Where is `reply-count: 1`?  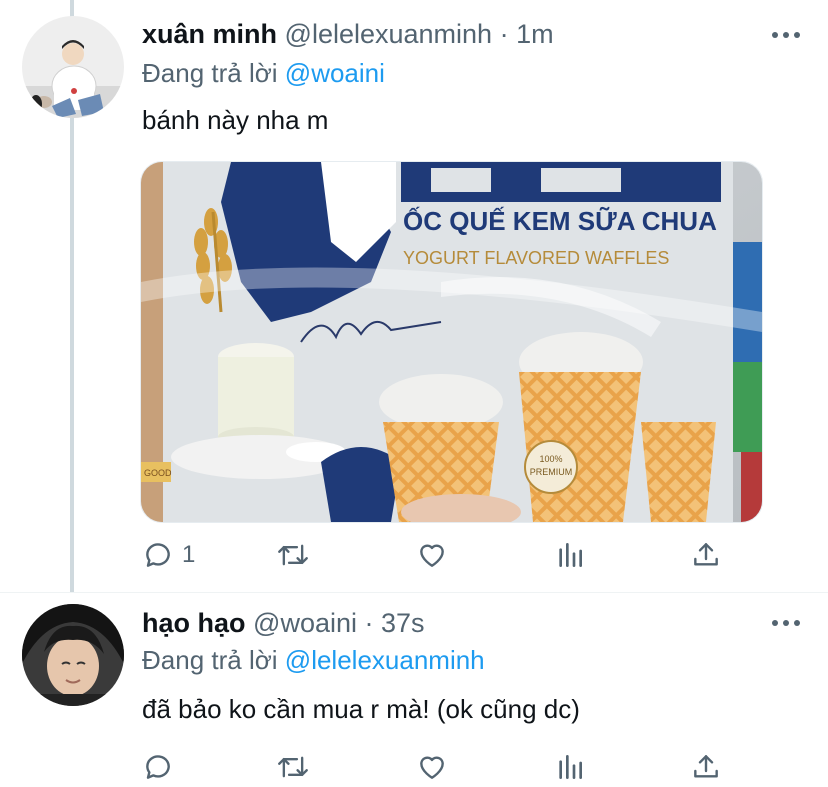
reply-count: 1 is located at coordinates (189, 554).